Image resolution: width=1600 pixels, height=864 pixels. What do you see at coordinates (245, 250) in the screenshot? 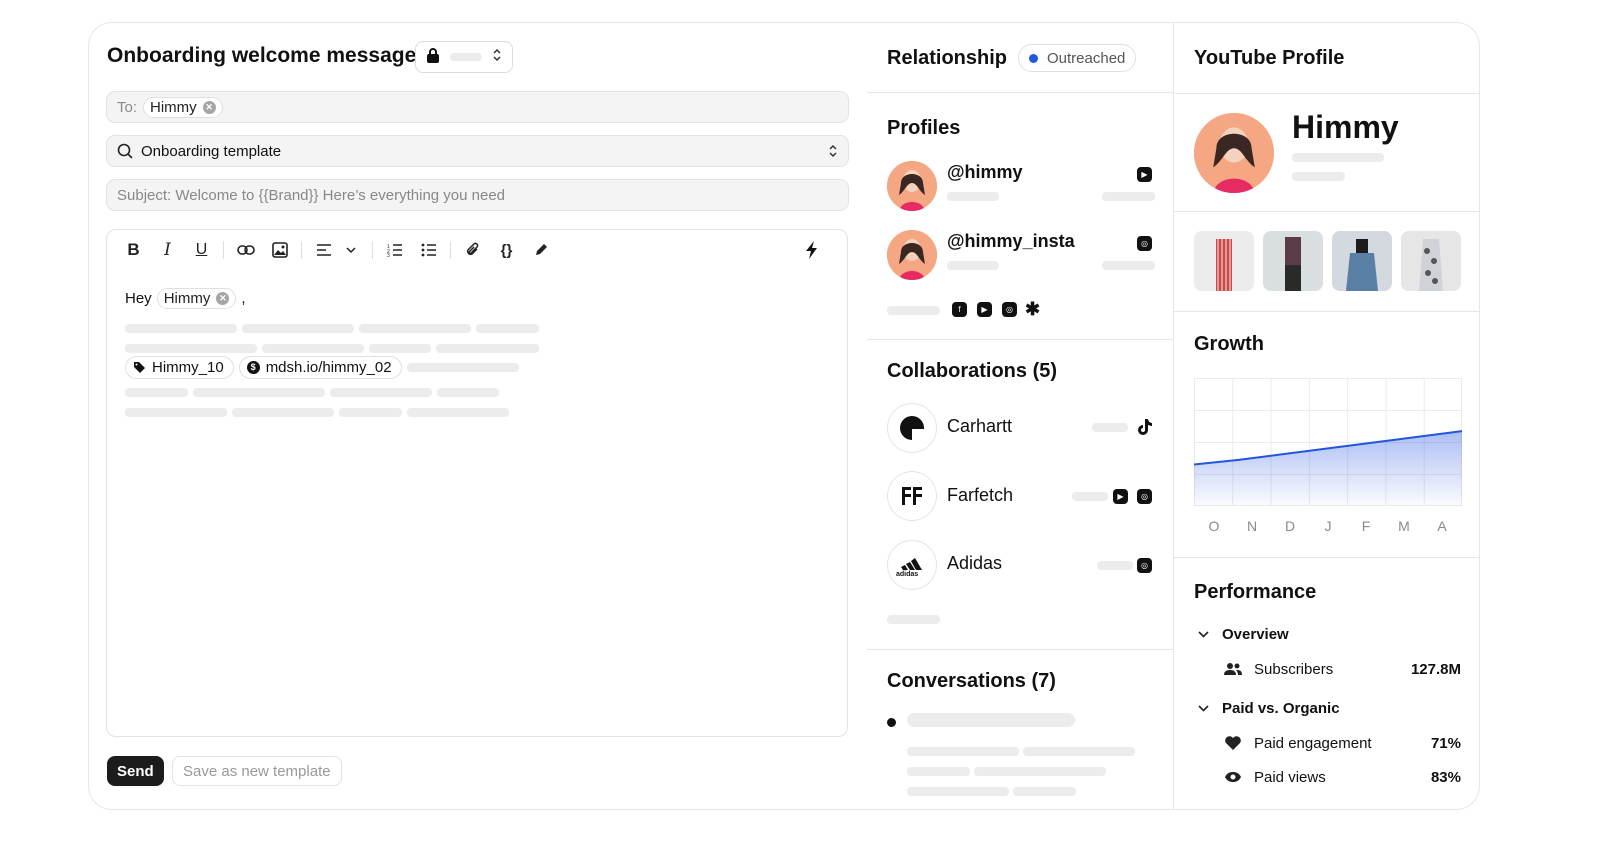
I see `link-icon` at bounding box center [245, 250].